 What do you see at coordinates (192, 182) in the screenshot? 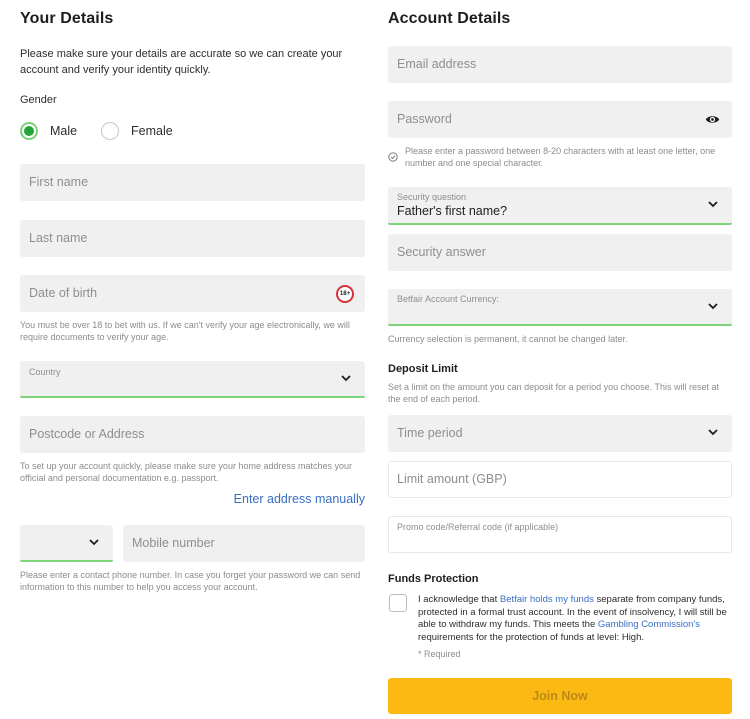
I see `first-name-input: First name` at bounding box center [192, 182].